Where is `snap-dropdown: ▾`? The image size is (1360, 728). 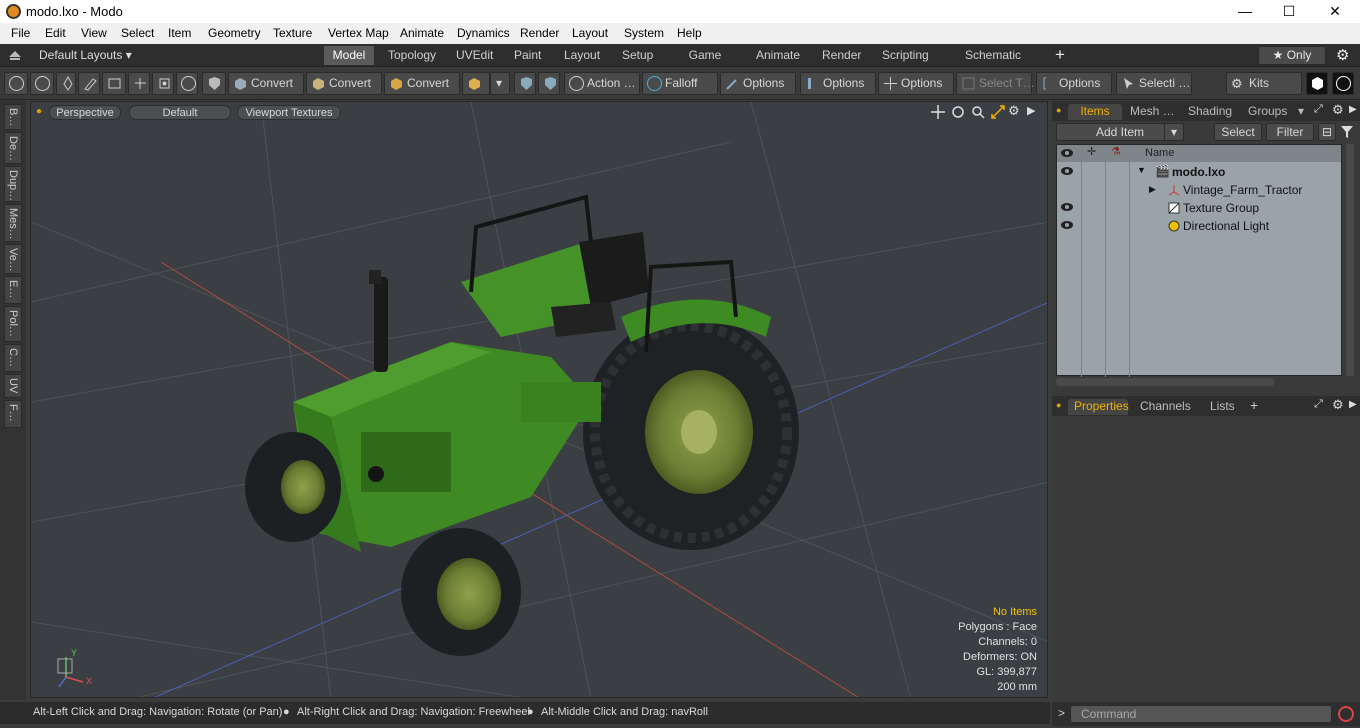 snap-dropdown: ▾ is located at coordinates (500, 83).